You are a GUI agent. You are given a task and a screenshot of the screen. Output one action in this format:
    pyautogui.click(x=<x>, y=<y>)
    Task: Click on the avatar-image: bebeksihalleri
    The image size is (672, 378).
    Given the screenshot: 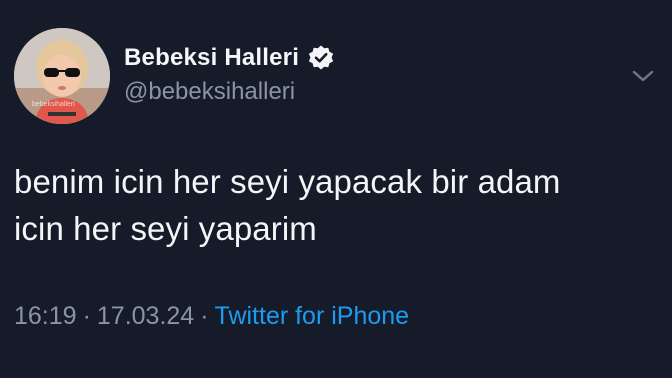 What is the action you would take?
    pyautogui.click(x=62, y=76)
    